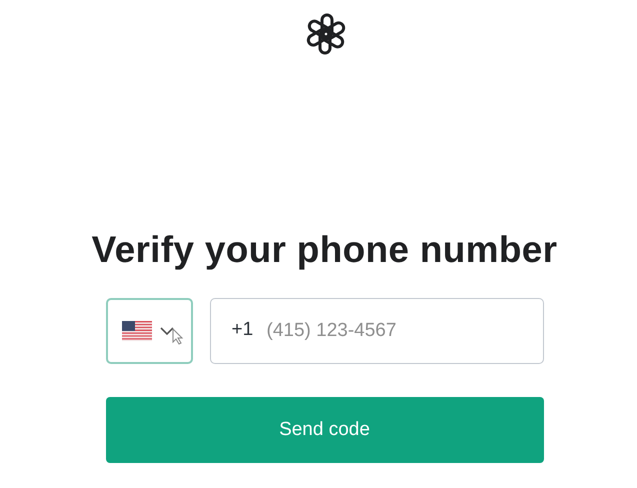 Image resolution: width=637 pixels, height=488 pixels. What do you see at coordinates (167, 331) in the screenshot?
I see `chevron-down-icon` at bounding box center [167, 331].